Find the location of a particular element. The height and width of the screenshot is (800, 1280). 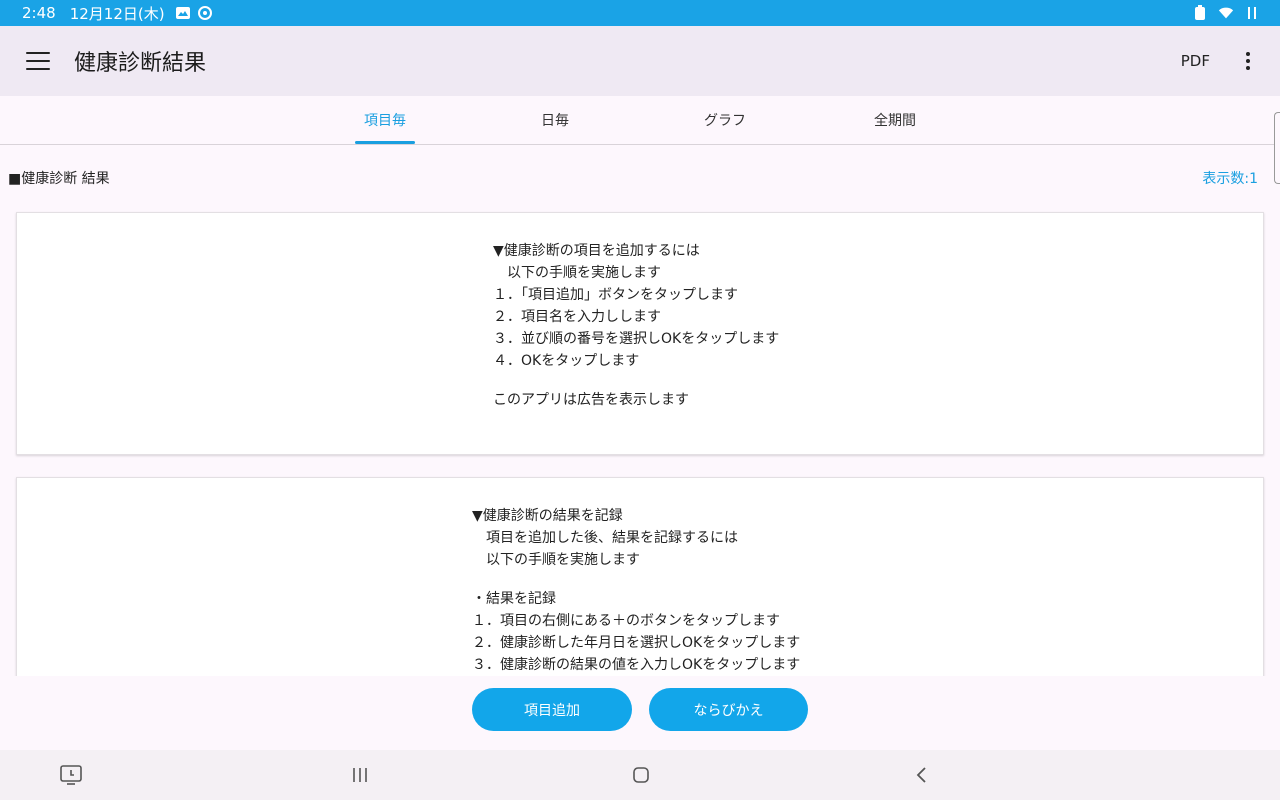

card-line: ３．健康診断の結果の値を入力しOKをタップします is located at coordinates (636, 665).